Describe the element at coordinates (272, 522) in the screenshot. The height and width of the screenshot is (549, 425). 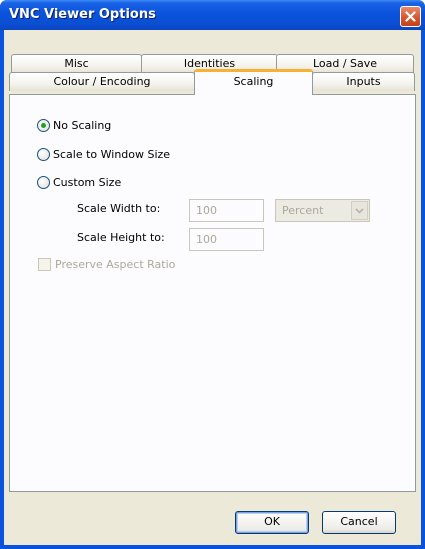
I see `ok-button: OK` at that location.